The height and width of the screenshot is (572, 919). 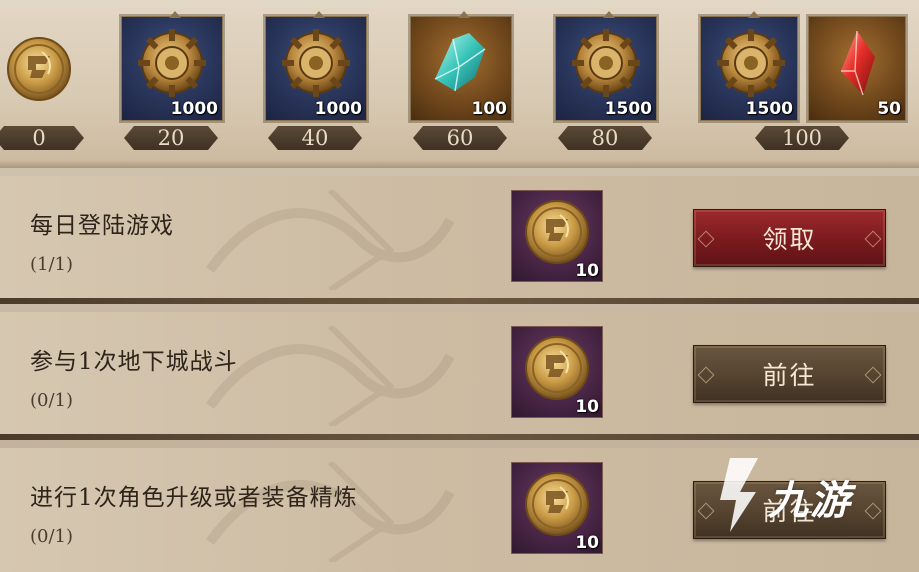 I want to click on reward-card: 100, so click(x=461, y=66).